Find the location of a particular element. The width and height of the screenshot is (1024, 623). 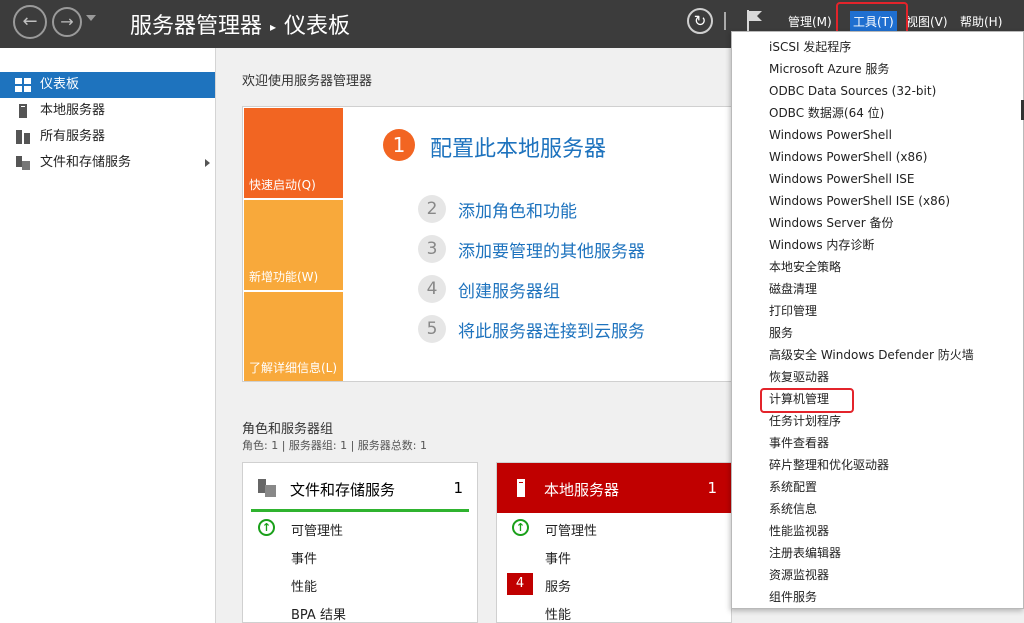

menu-item-resource-monitor: 资源监视器 is located at coordinates (799, 575).